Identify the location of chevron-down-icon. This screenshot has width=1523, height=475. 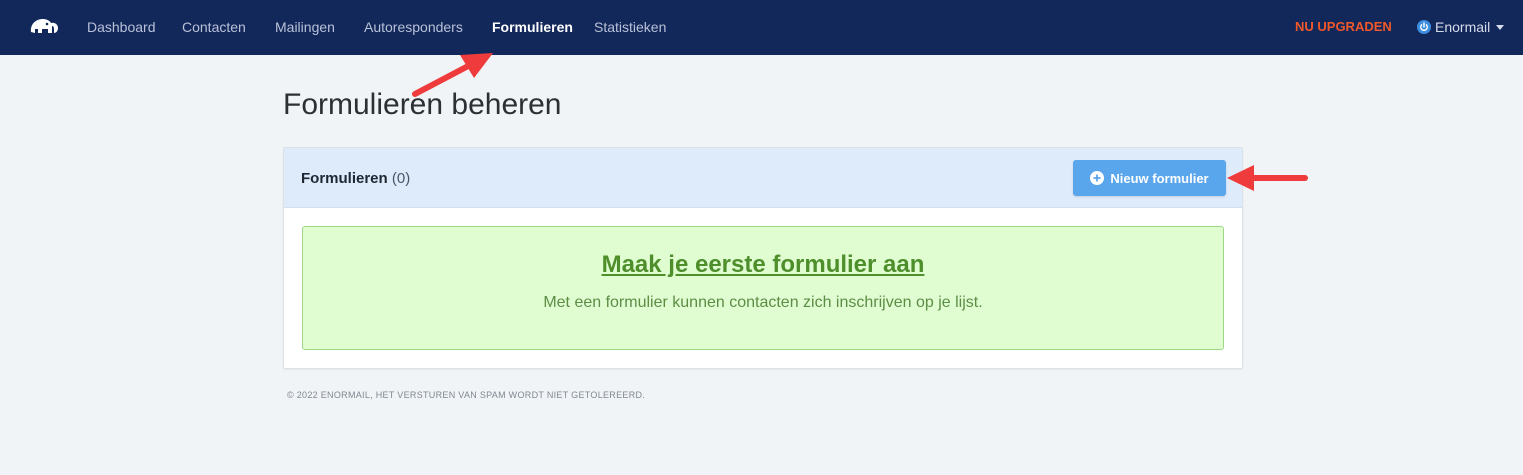
(1500, 27).